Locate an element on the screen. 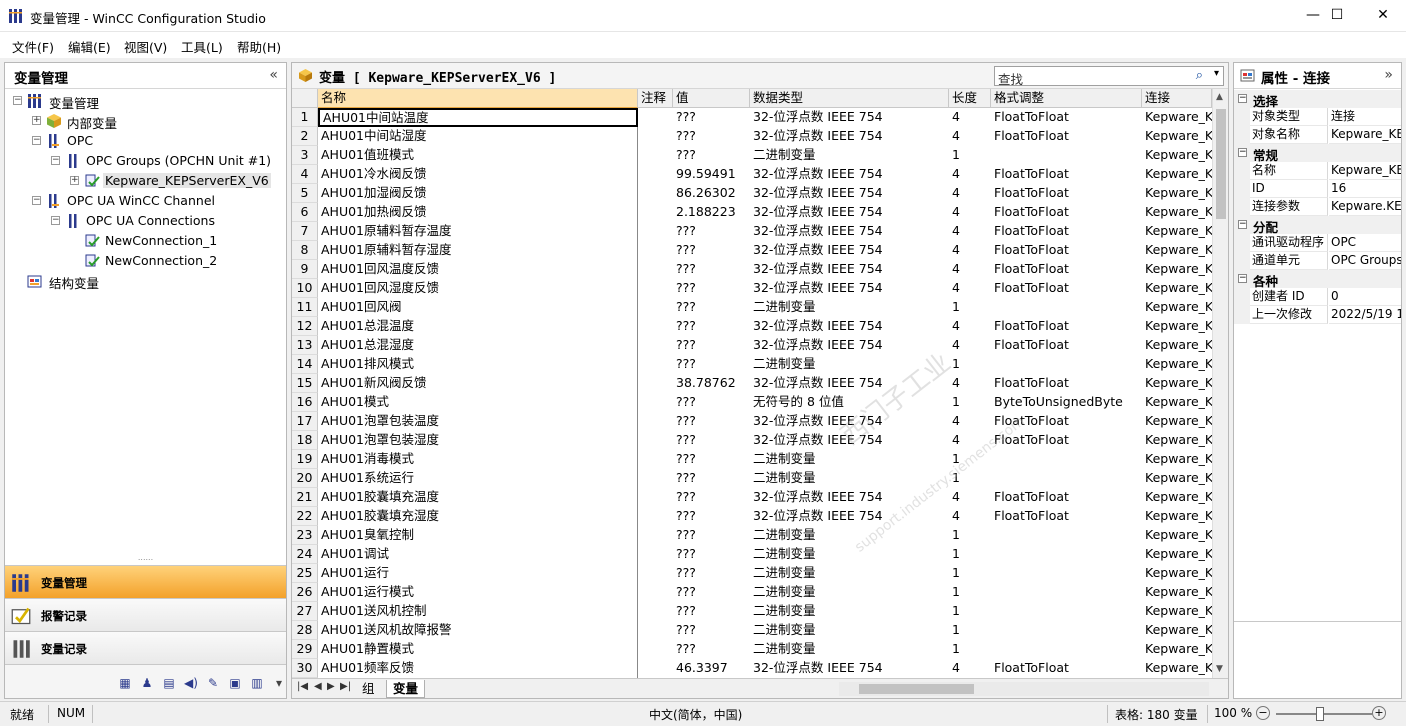  report-icon: ▥ is located at coordinates (257, 683).